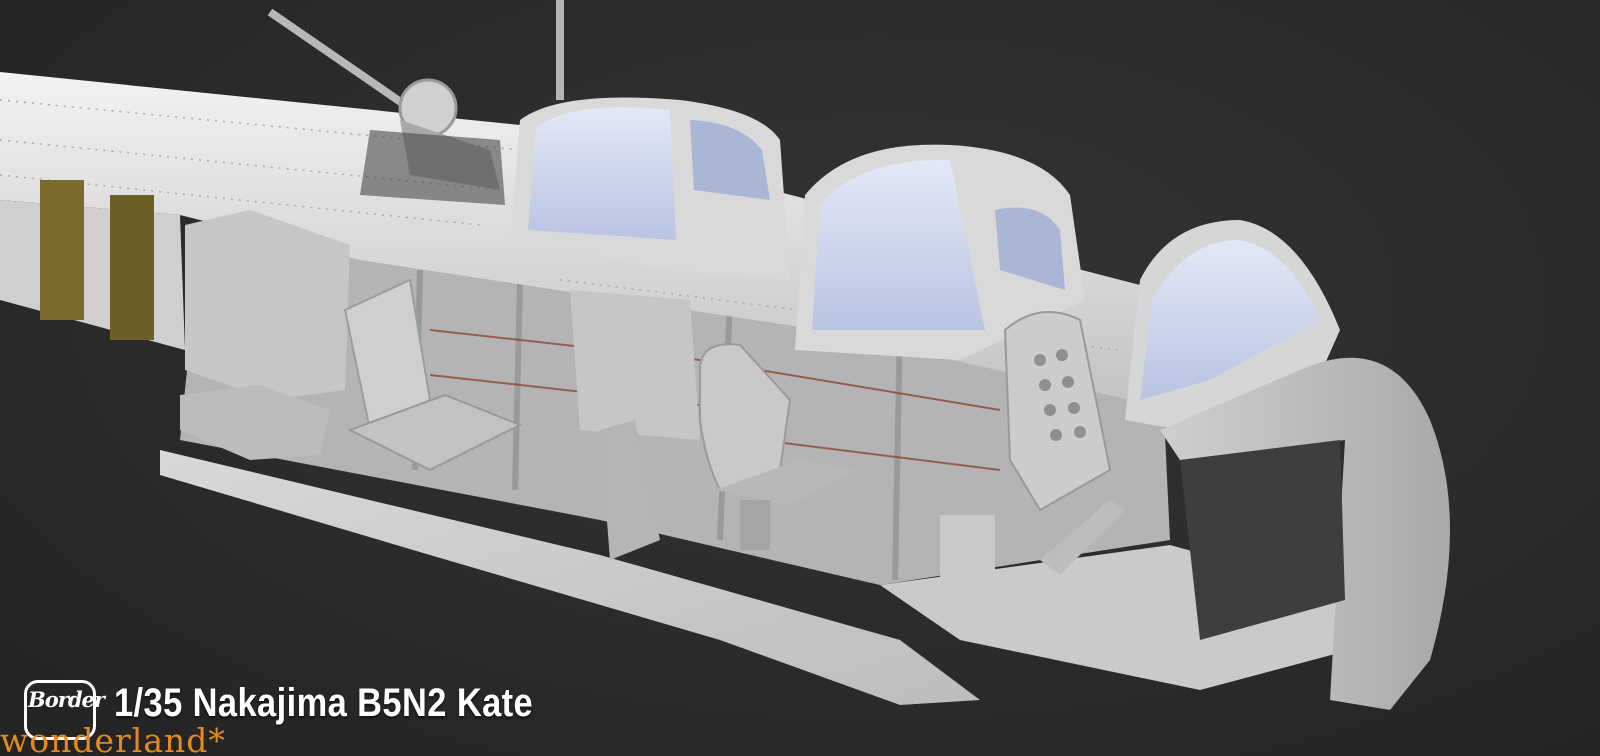 The width and height of the screenshot is (1600, 756). What do you see at coordinates (66, 699) in the screenshot?
I see `logo-text: Border` at bounding box center [66, 699].